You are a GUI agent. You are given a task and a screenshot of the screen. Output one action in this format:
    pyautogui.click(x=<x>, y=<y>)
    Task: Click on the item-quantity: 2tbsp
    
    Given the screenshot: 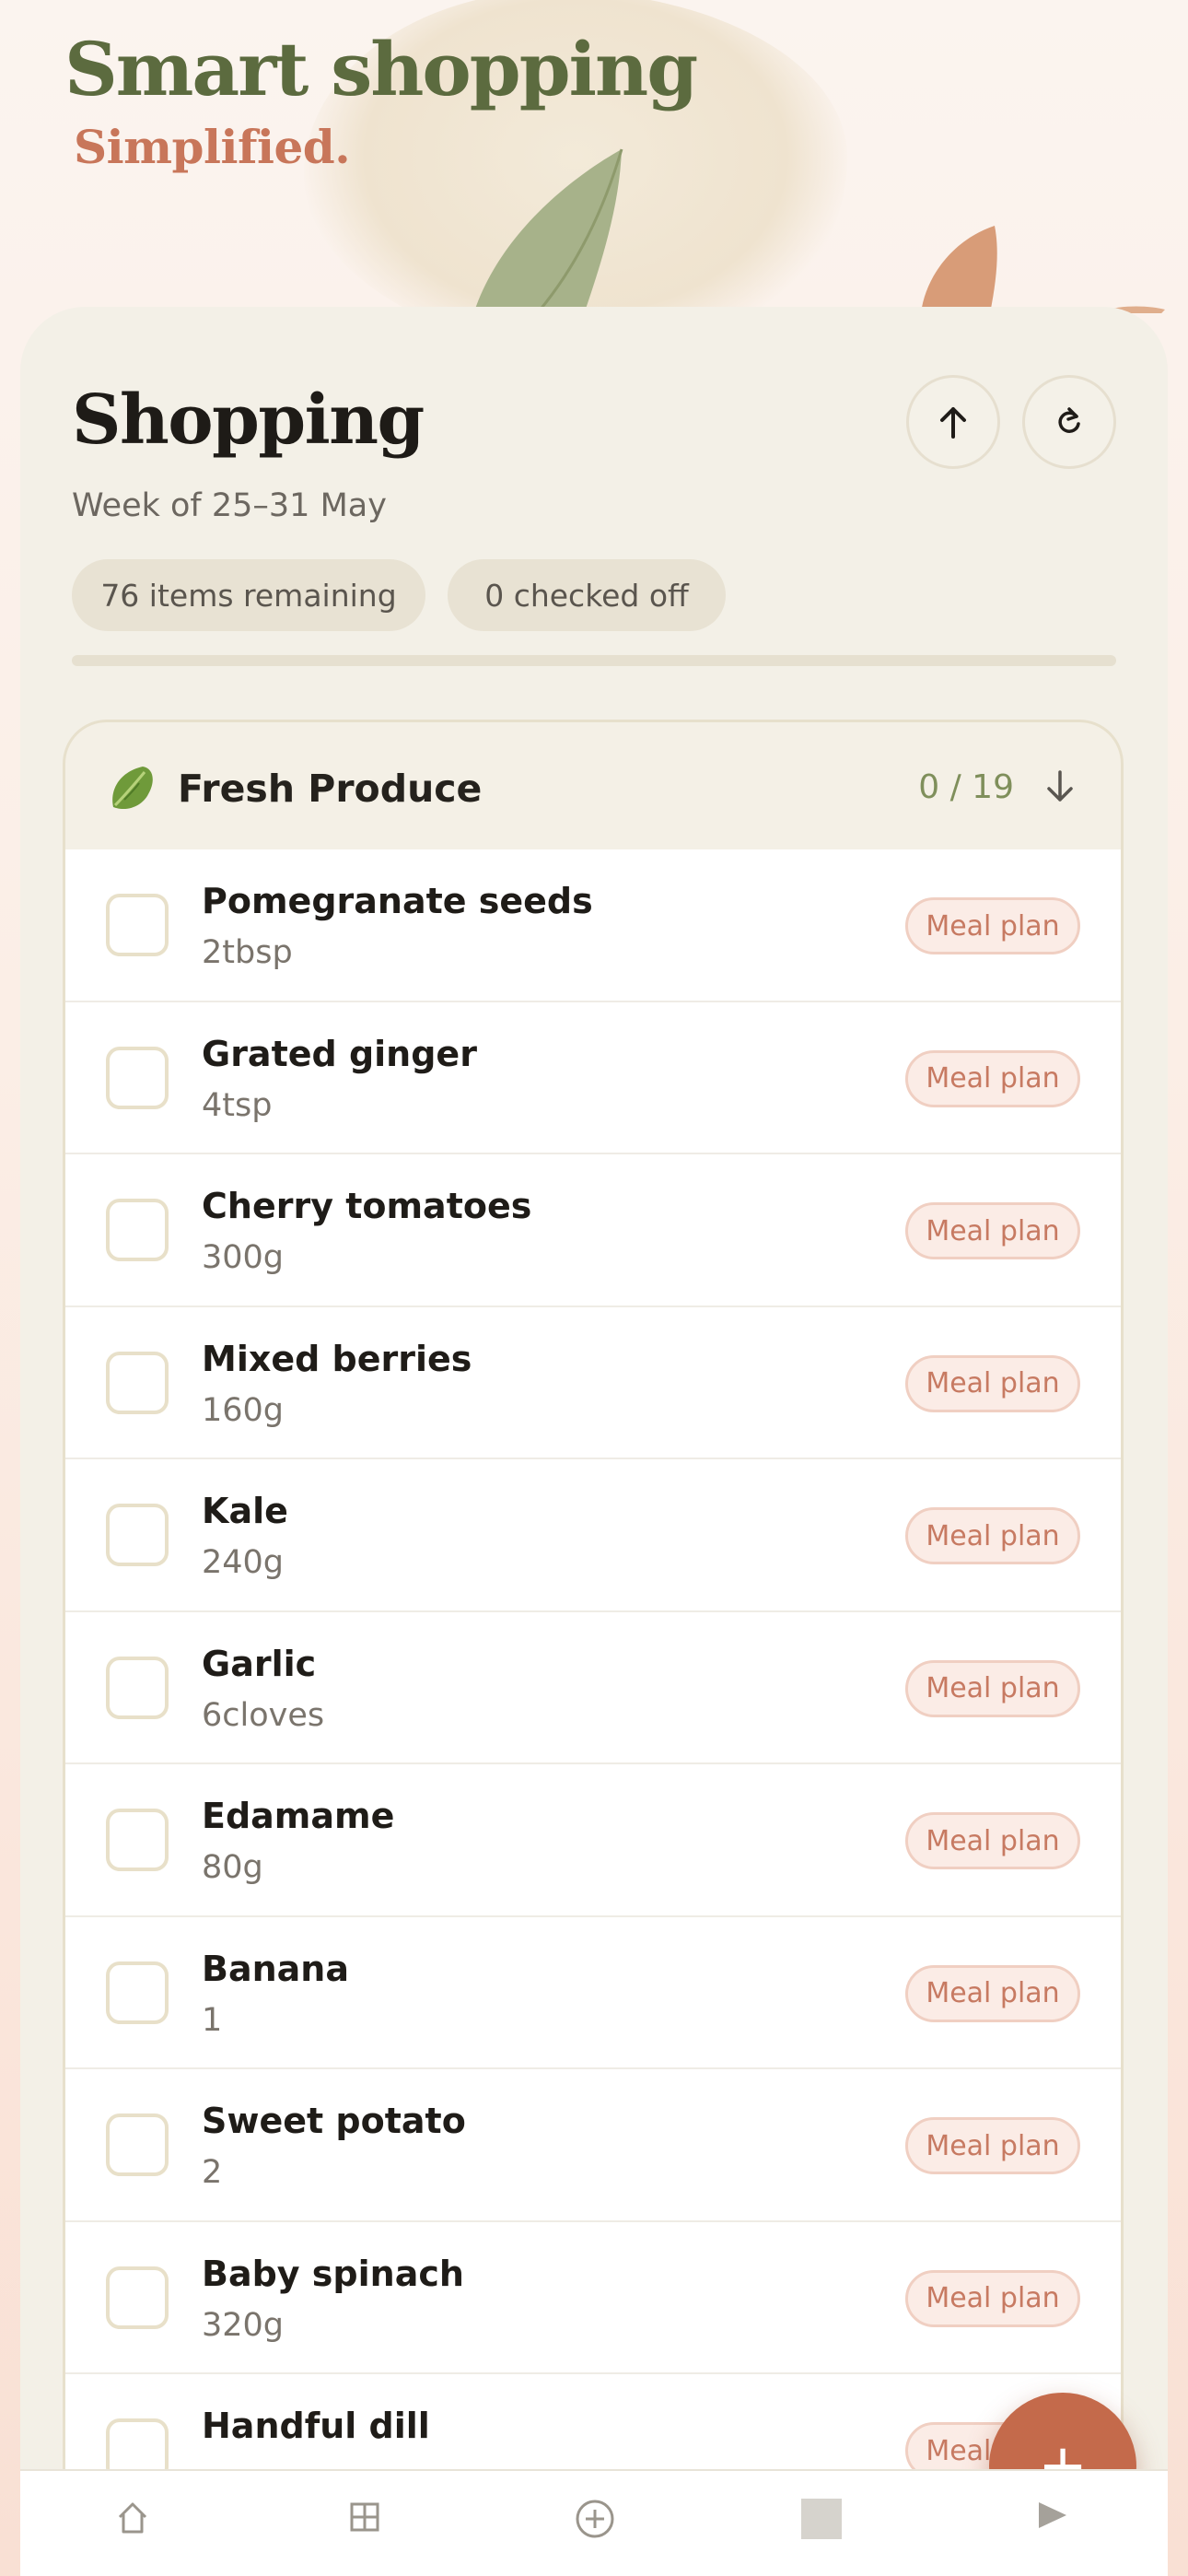 What is the action you would take?
    pyautogui.click(x=247, y=953)
    